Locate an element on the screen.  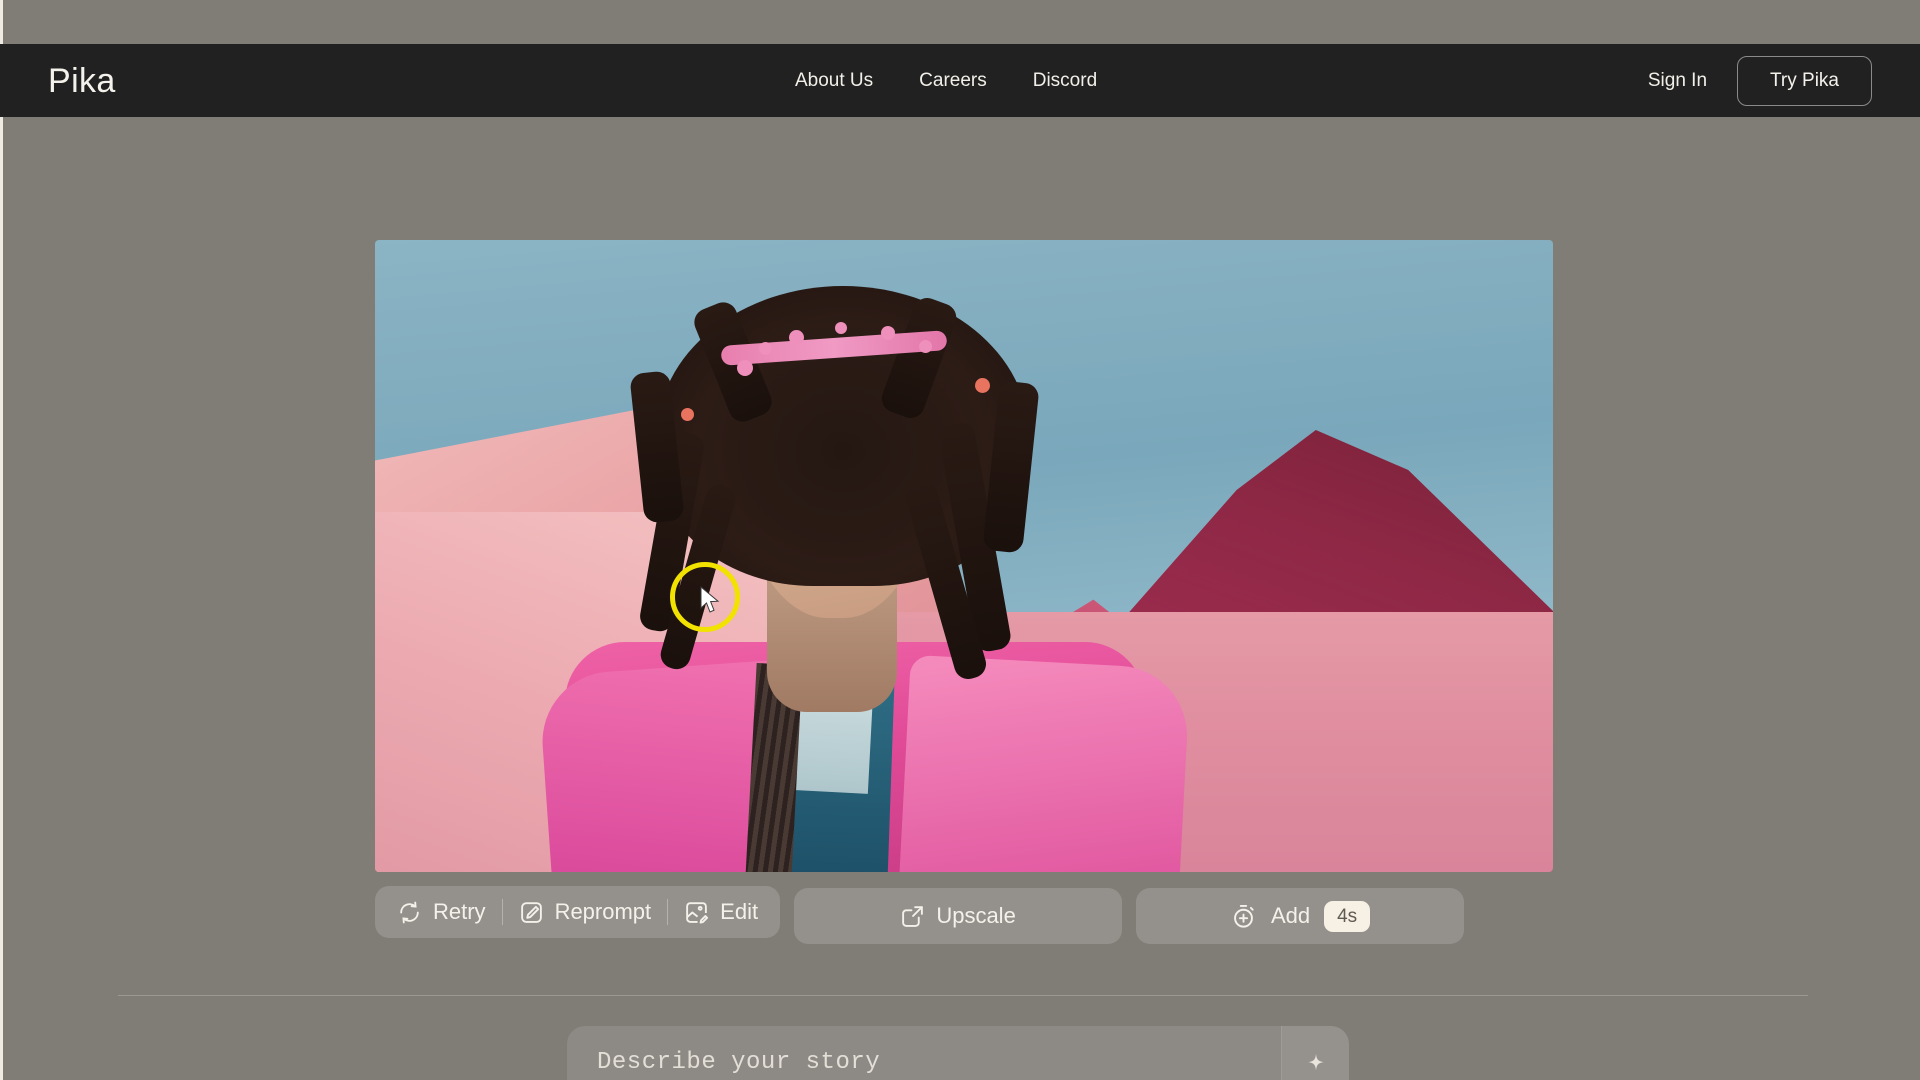
retry-button: Retry is located at coordinates (441, 912).